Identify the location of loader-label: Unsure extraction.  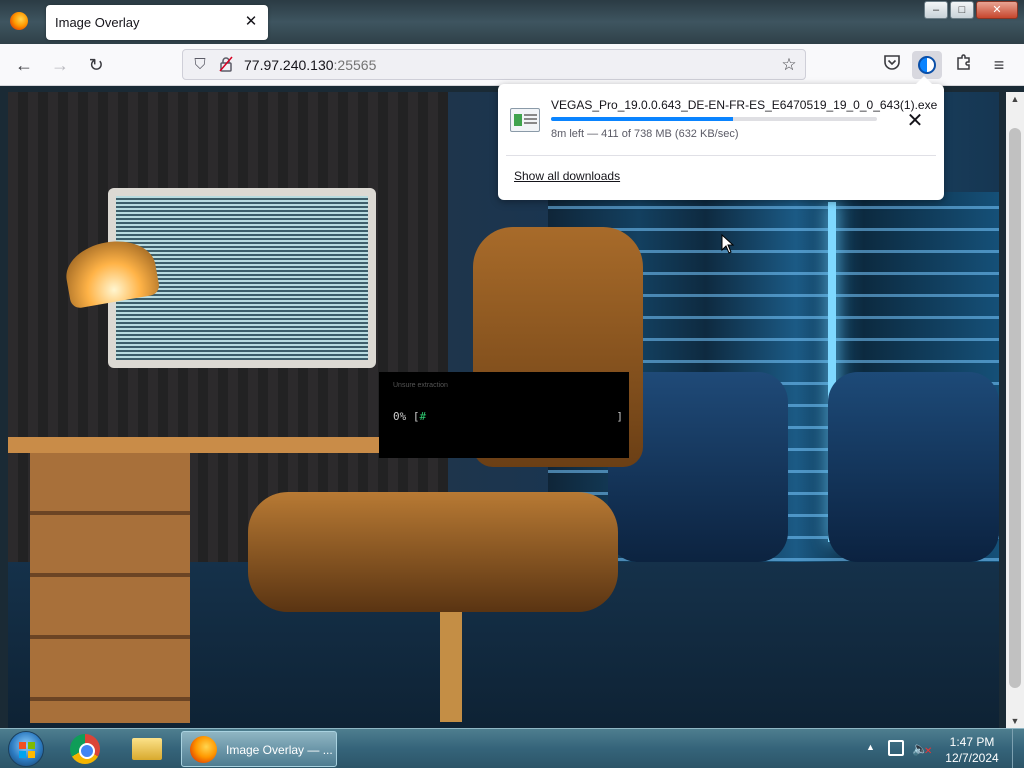
(420, 385).